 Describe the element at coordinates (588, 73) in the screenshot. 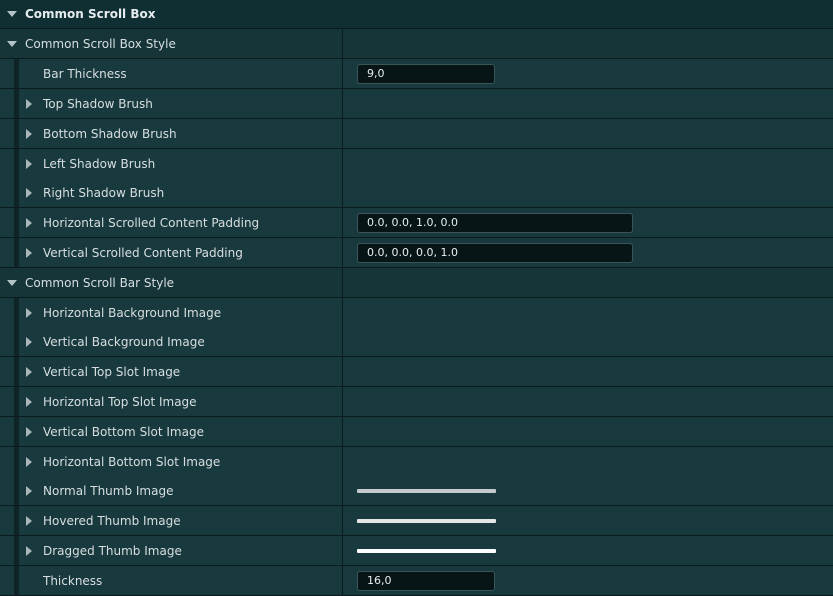

I see `property-value-cell: 9,0` at that location.